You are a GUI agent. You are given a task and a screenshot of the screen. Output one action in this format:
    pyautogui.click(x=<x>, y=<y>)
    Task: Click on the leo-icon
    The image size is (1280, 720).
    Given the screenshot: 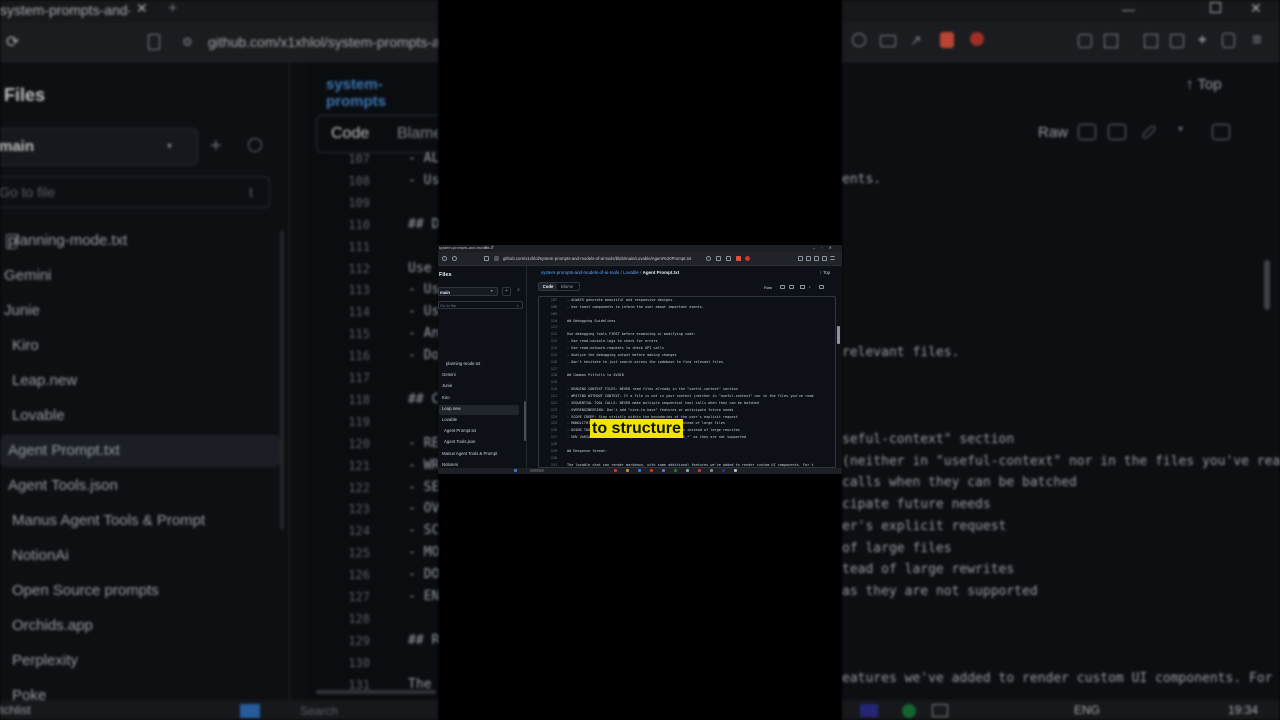 What is the action you would take?
    pyautogui.click(x=824, y=258)
    